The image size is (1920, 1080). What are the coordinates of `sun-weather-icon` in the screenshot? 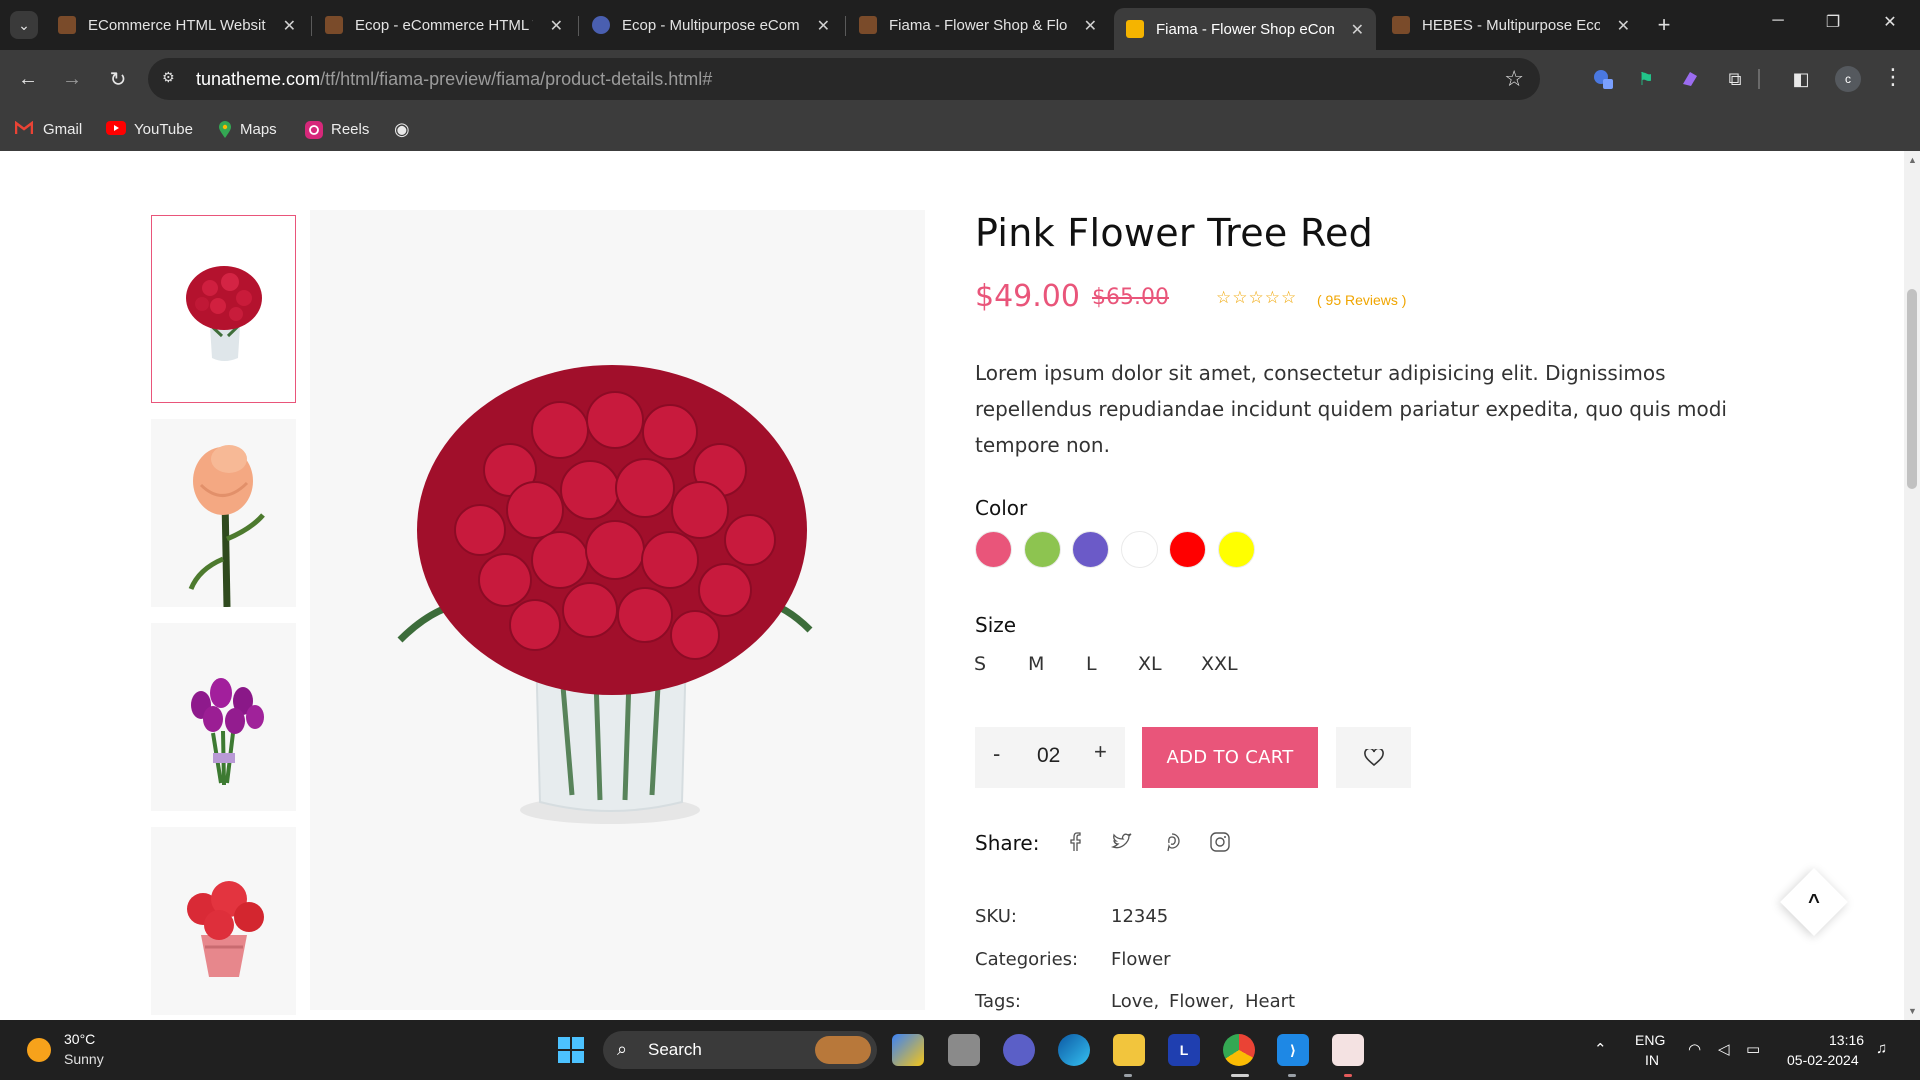 It's located at (39, 1050).